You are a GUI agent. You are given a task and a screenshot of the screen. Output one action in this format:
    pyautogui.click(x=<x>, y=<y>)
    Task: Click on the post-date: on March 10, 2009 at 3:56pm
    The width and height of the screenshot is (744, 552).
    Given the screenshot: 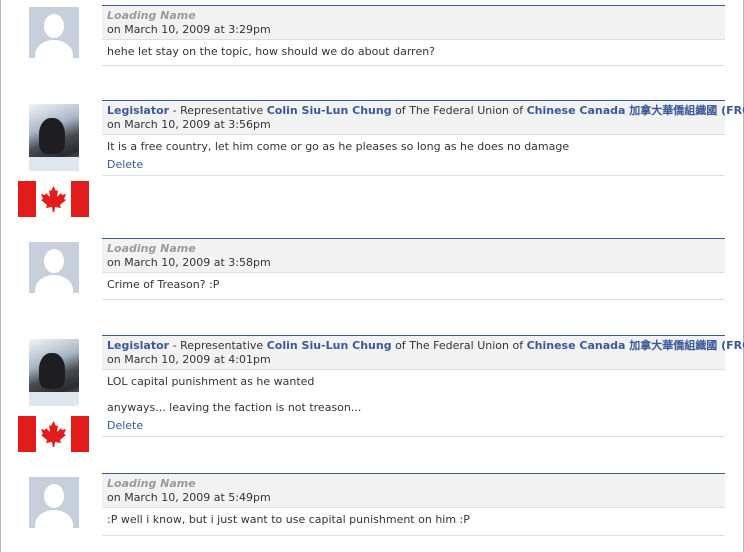 What is the action you would take?
    pyautogui.click(x=189, y=124)
    